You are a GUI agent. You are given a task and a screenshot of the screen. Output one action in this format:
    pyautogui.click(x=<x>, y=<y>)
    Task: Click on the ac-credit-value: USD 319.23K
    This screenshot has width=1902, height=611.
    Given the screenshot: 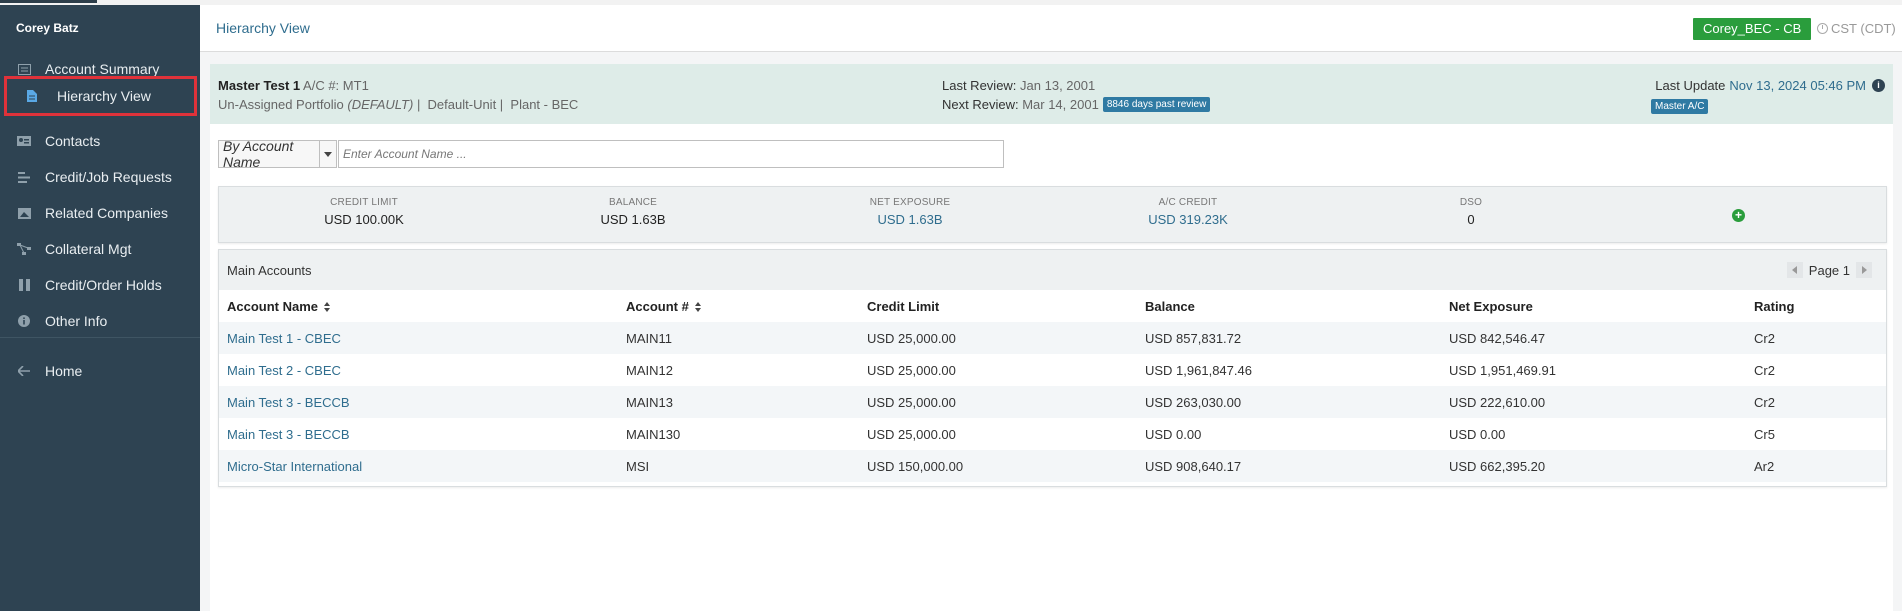 What is the action you would take?
    pyautogui.click(x=1188, y=219)
    